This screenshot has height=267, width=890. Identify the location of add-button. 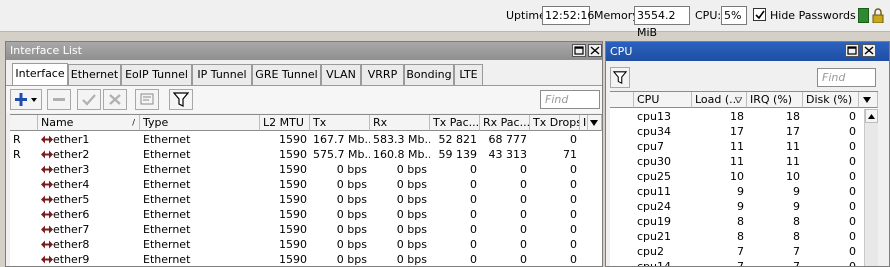
(26, 99).